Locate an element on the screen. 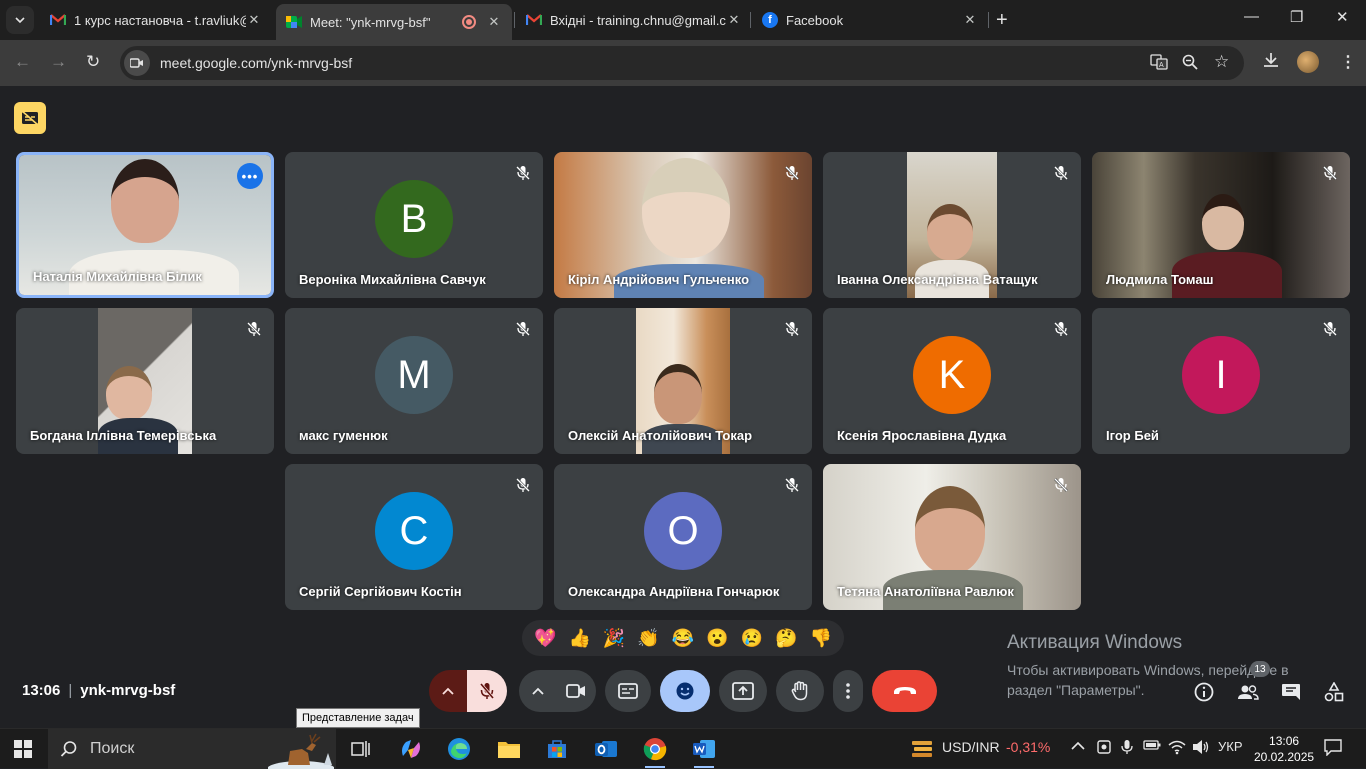 The image size is (1366, 769). task-view-tooltip: Представление задач is located at coordinates (358, 718).